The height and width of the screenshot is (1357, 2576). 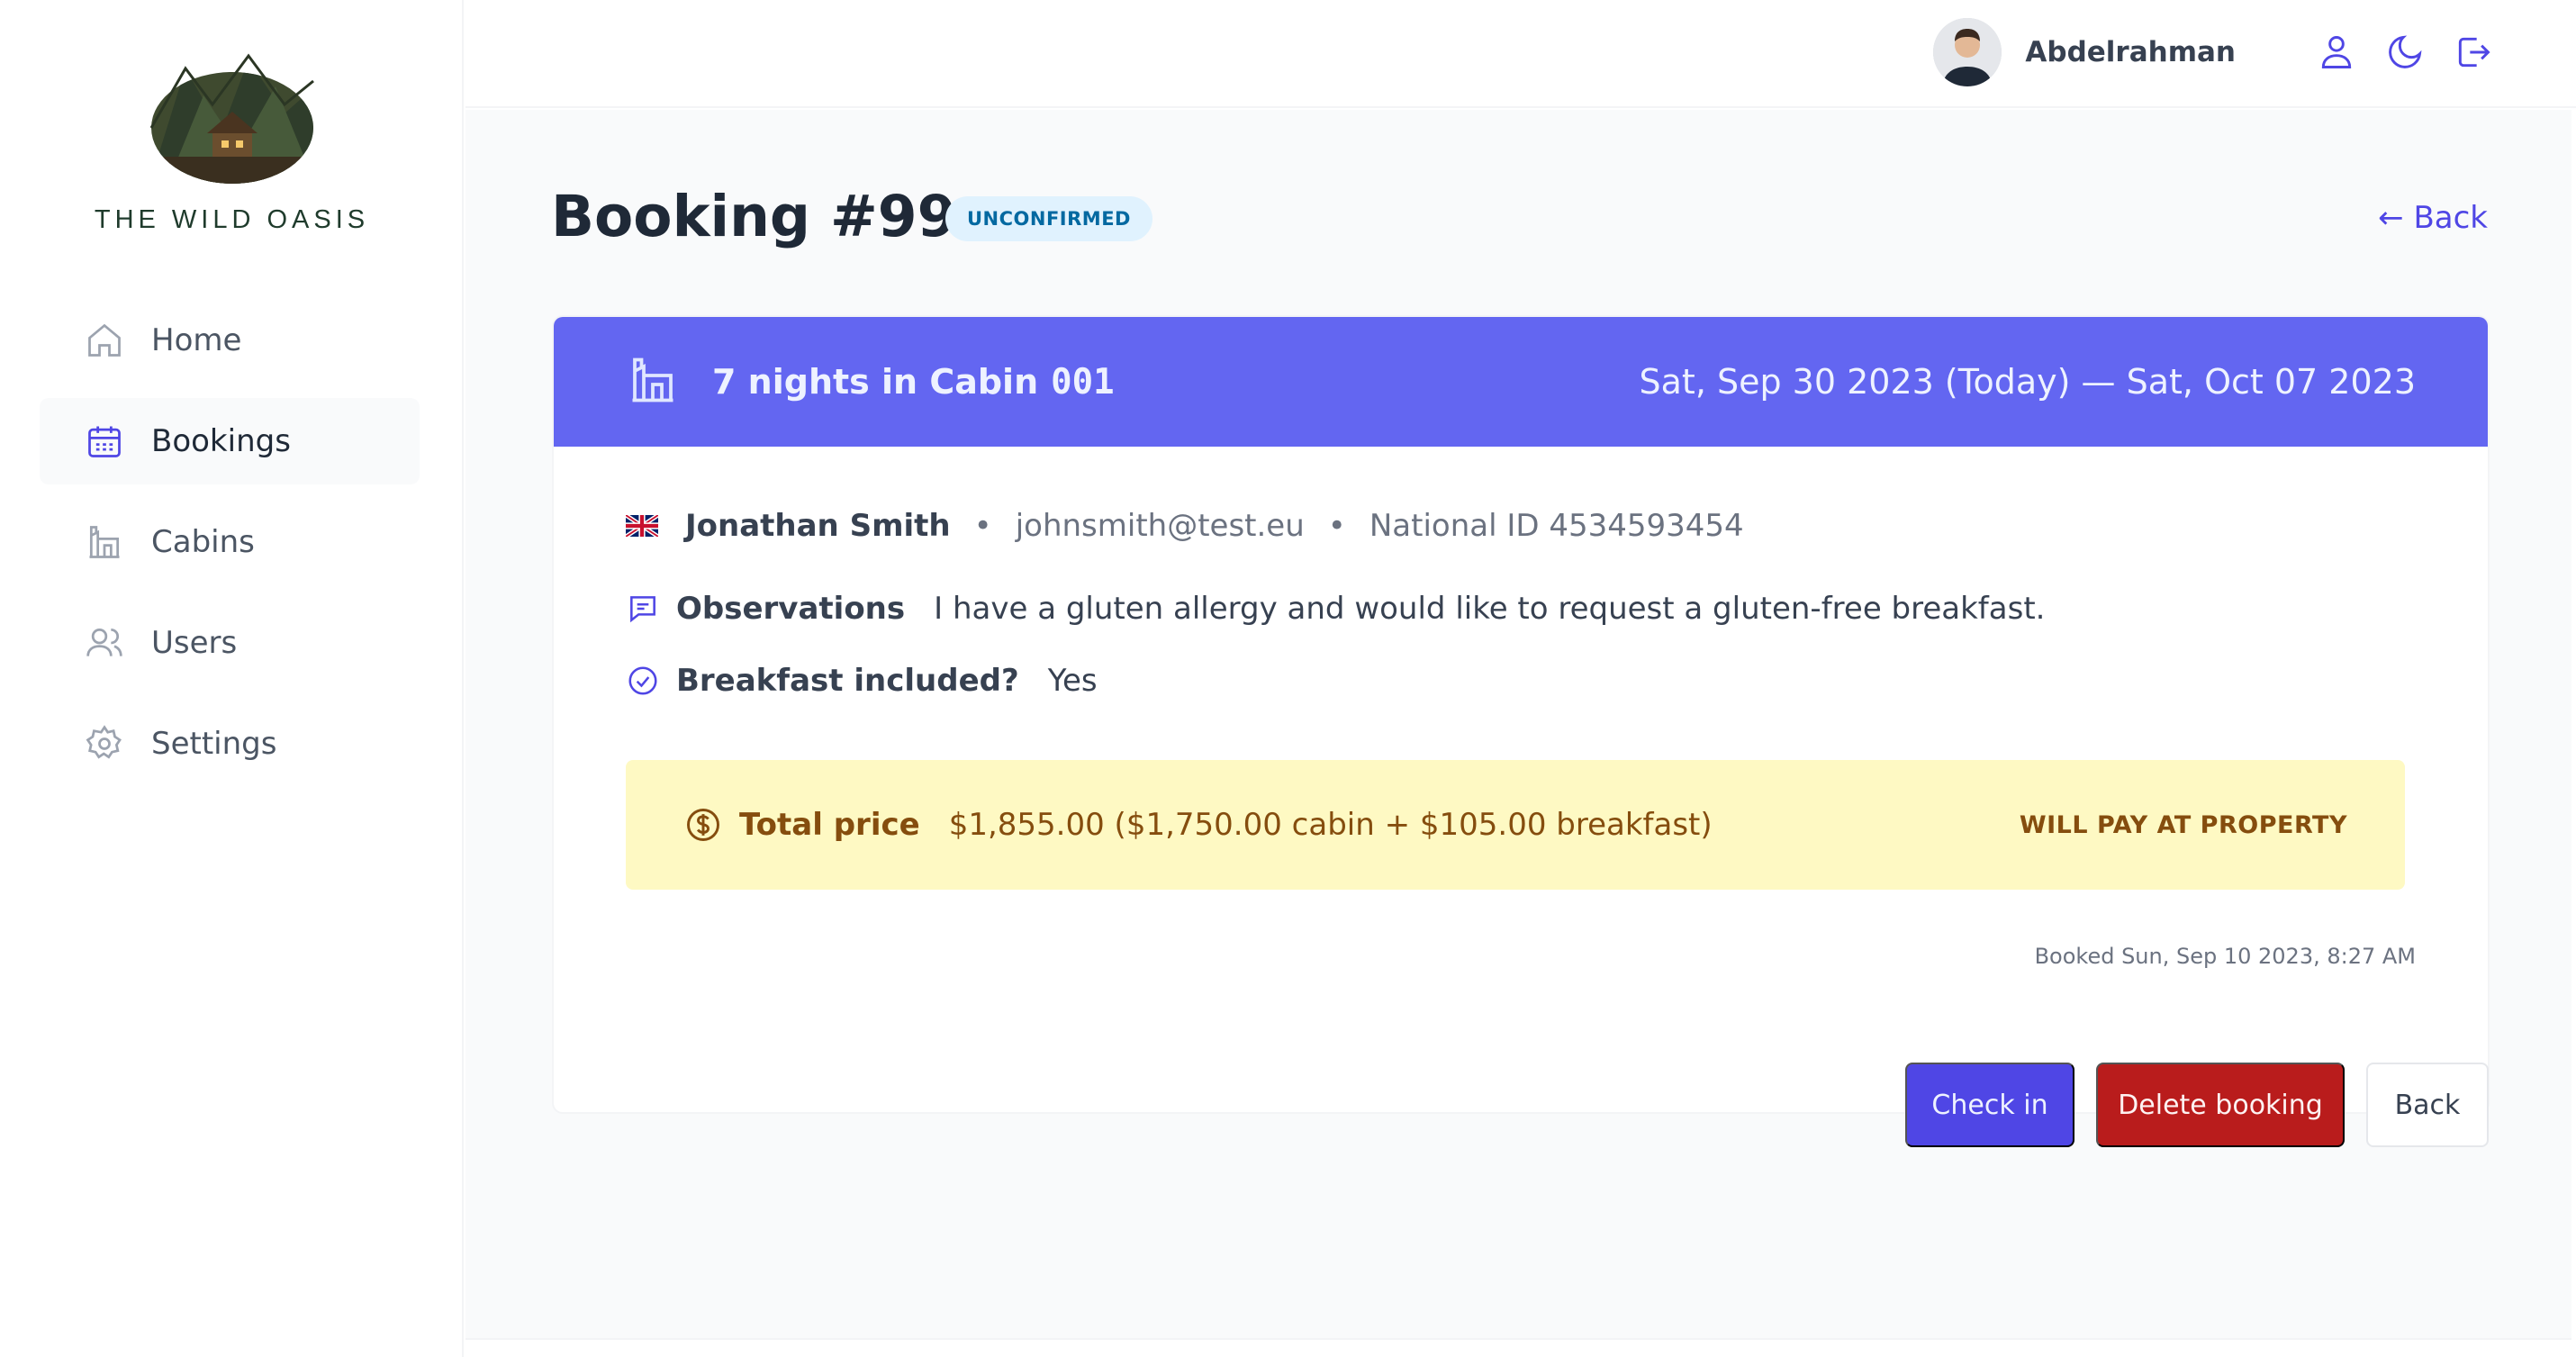 What do you see at coordinates (1520, 54) in the screenshot?
I see `top-header: Abdelrahman` at bounding box center [1520, 54].